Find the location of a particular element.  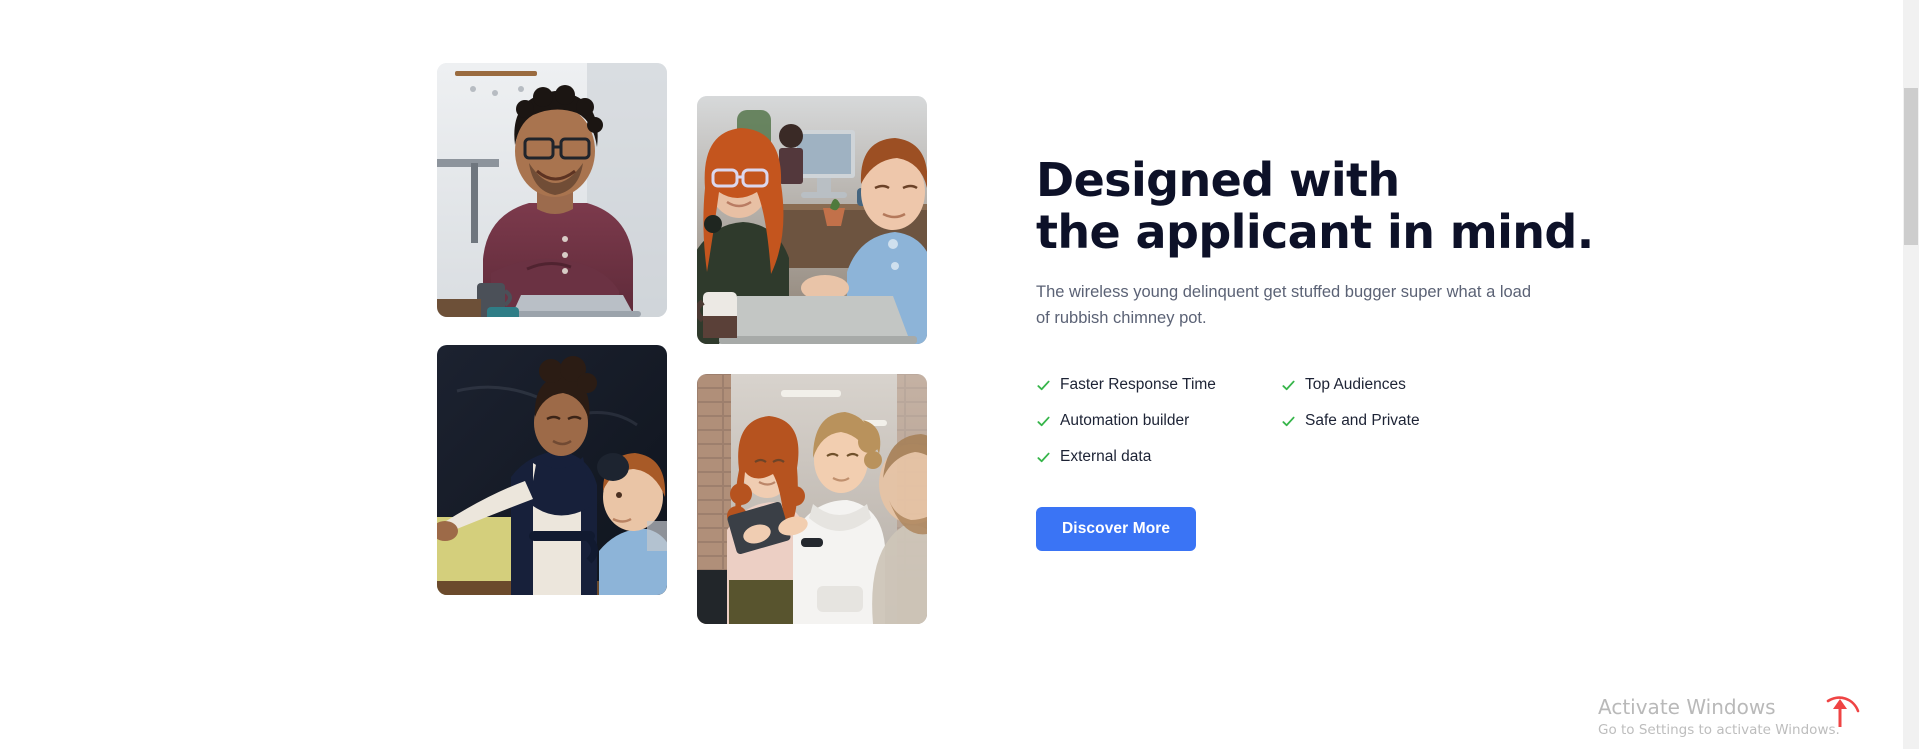

page-title: Designed with the applicant in mind. is located at coordinates (1316, 206).